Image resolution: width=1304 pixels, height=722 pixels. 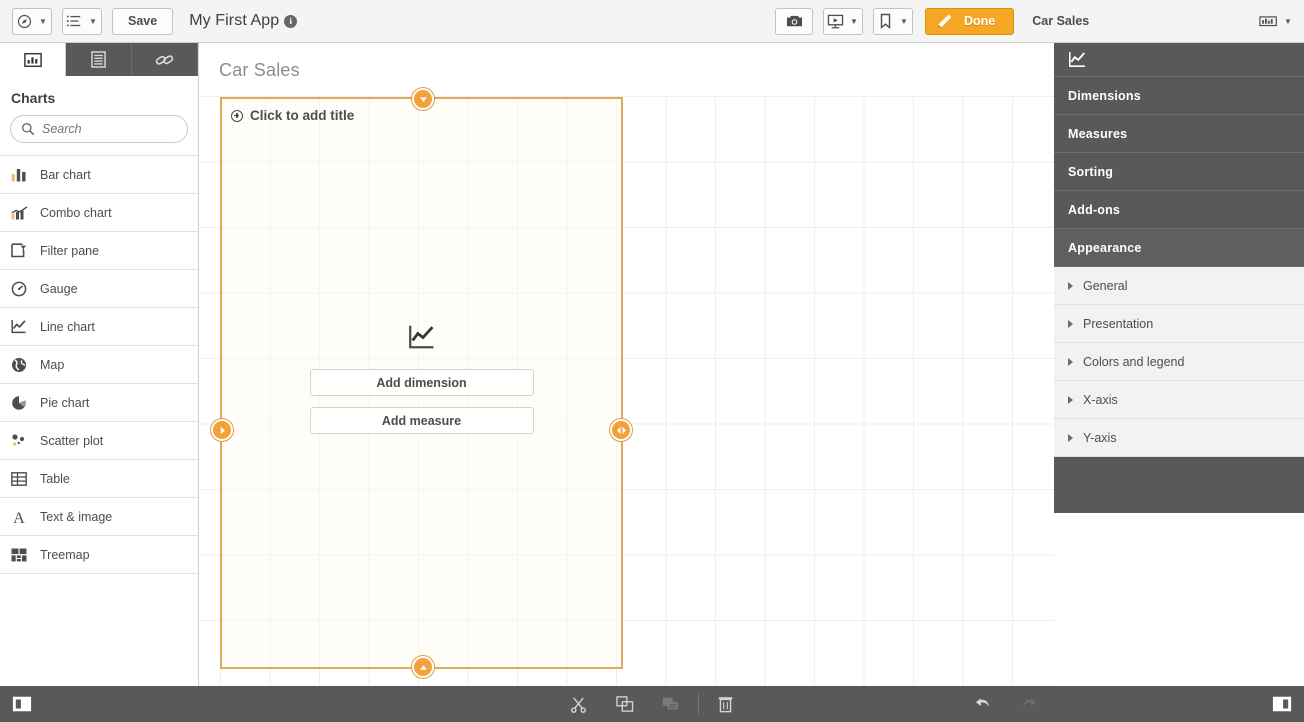 What do you see at coordinates (983, 704) in the screenshot?
I see `undo-icon` at bounding box center [983, 704].